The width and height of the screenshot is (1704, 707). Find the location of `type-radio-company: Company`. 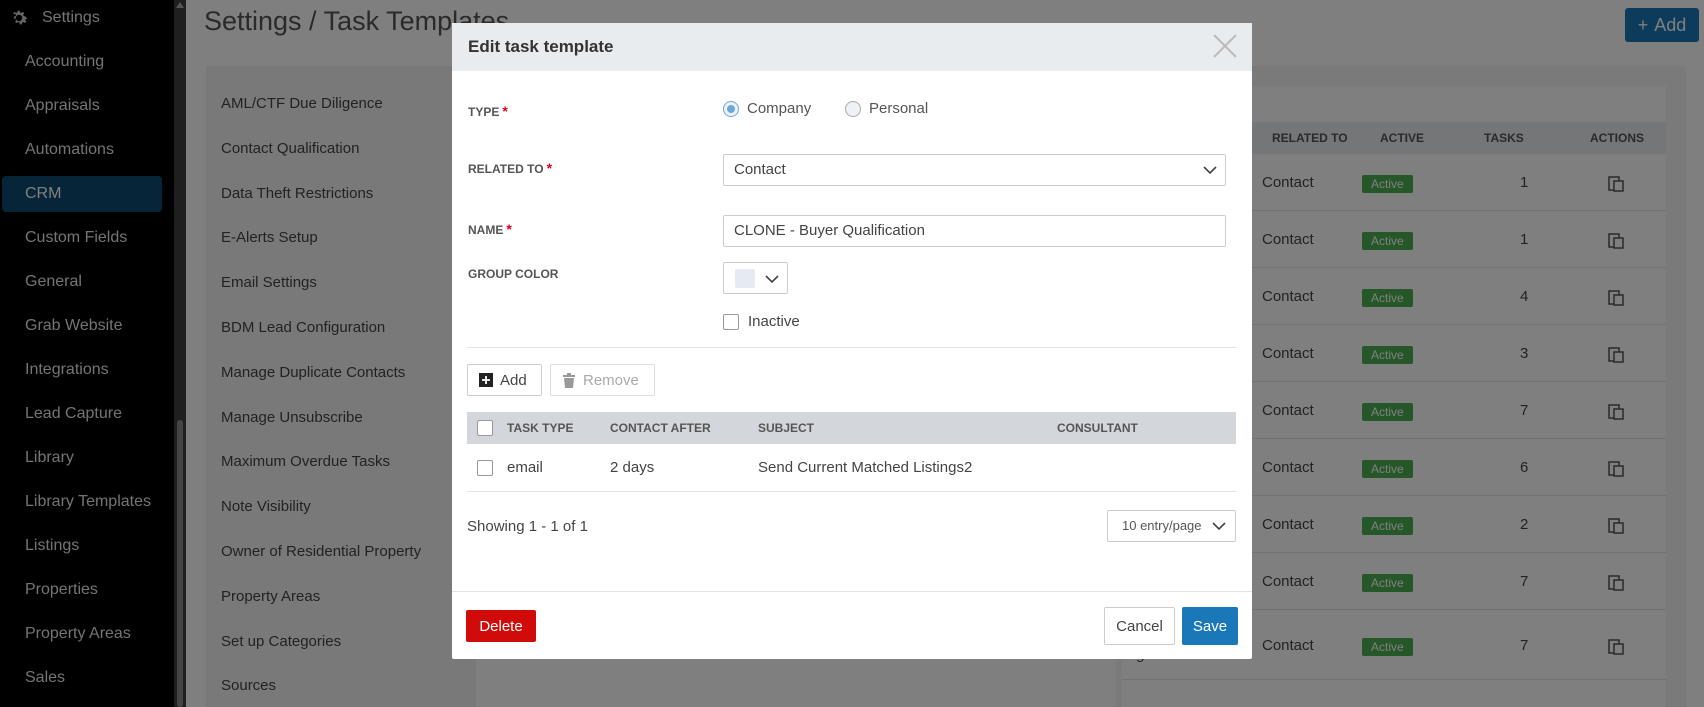

type-radio-company: Company is located at coordinates (767, 108).